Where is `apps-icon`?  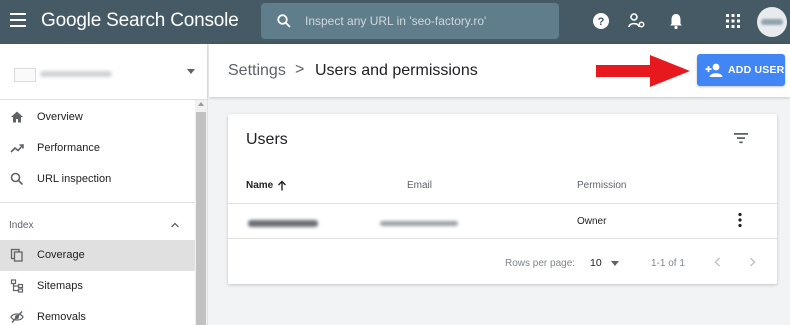
apps-icon is located at coordinates (733, 21).